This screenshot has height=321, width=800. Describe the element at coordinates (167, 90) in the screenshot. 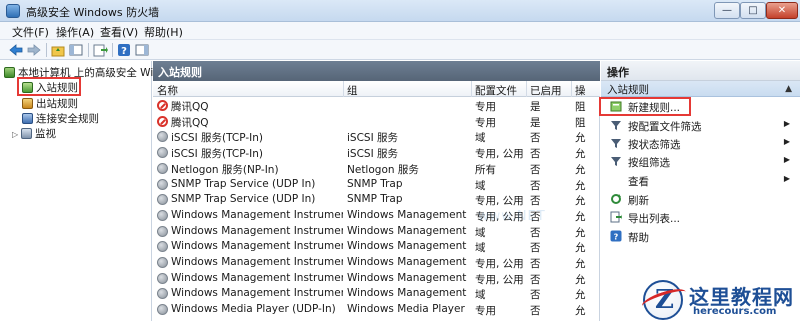

I see `column-name: 名称` at that location.